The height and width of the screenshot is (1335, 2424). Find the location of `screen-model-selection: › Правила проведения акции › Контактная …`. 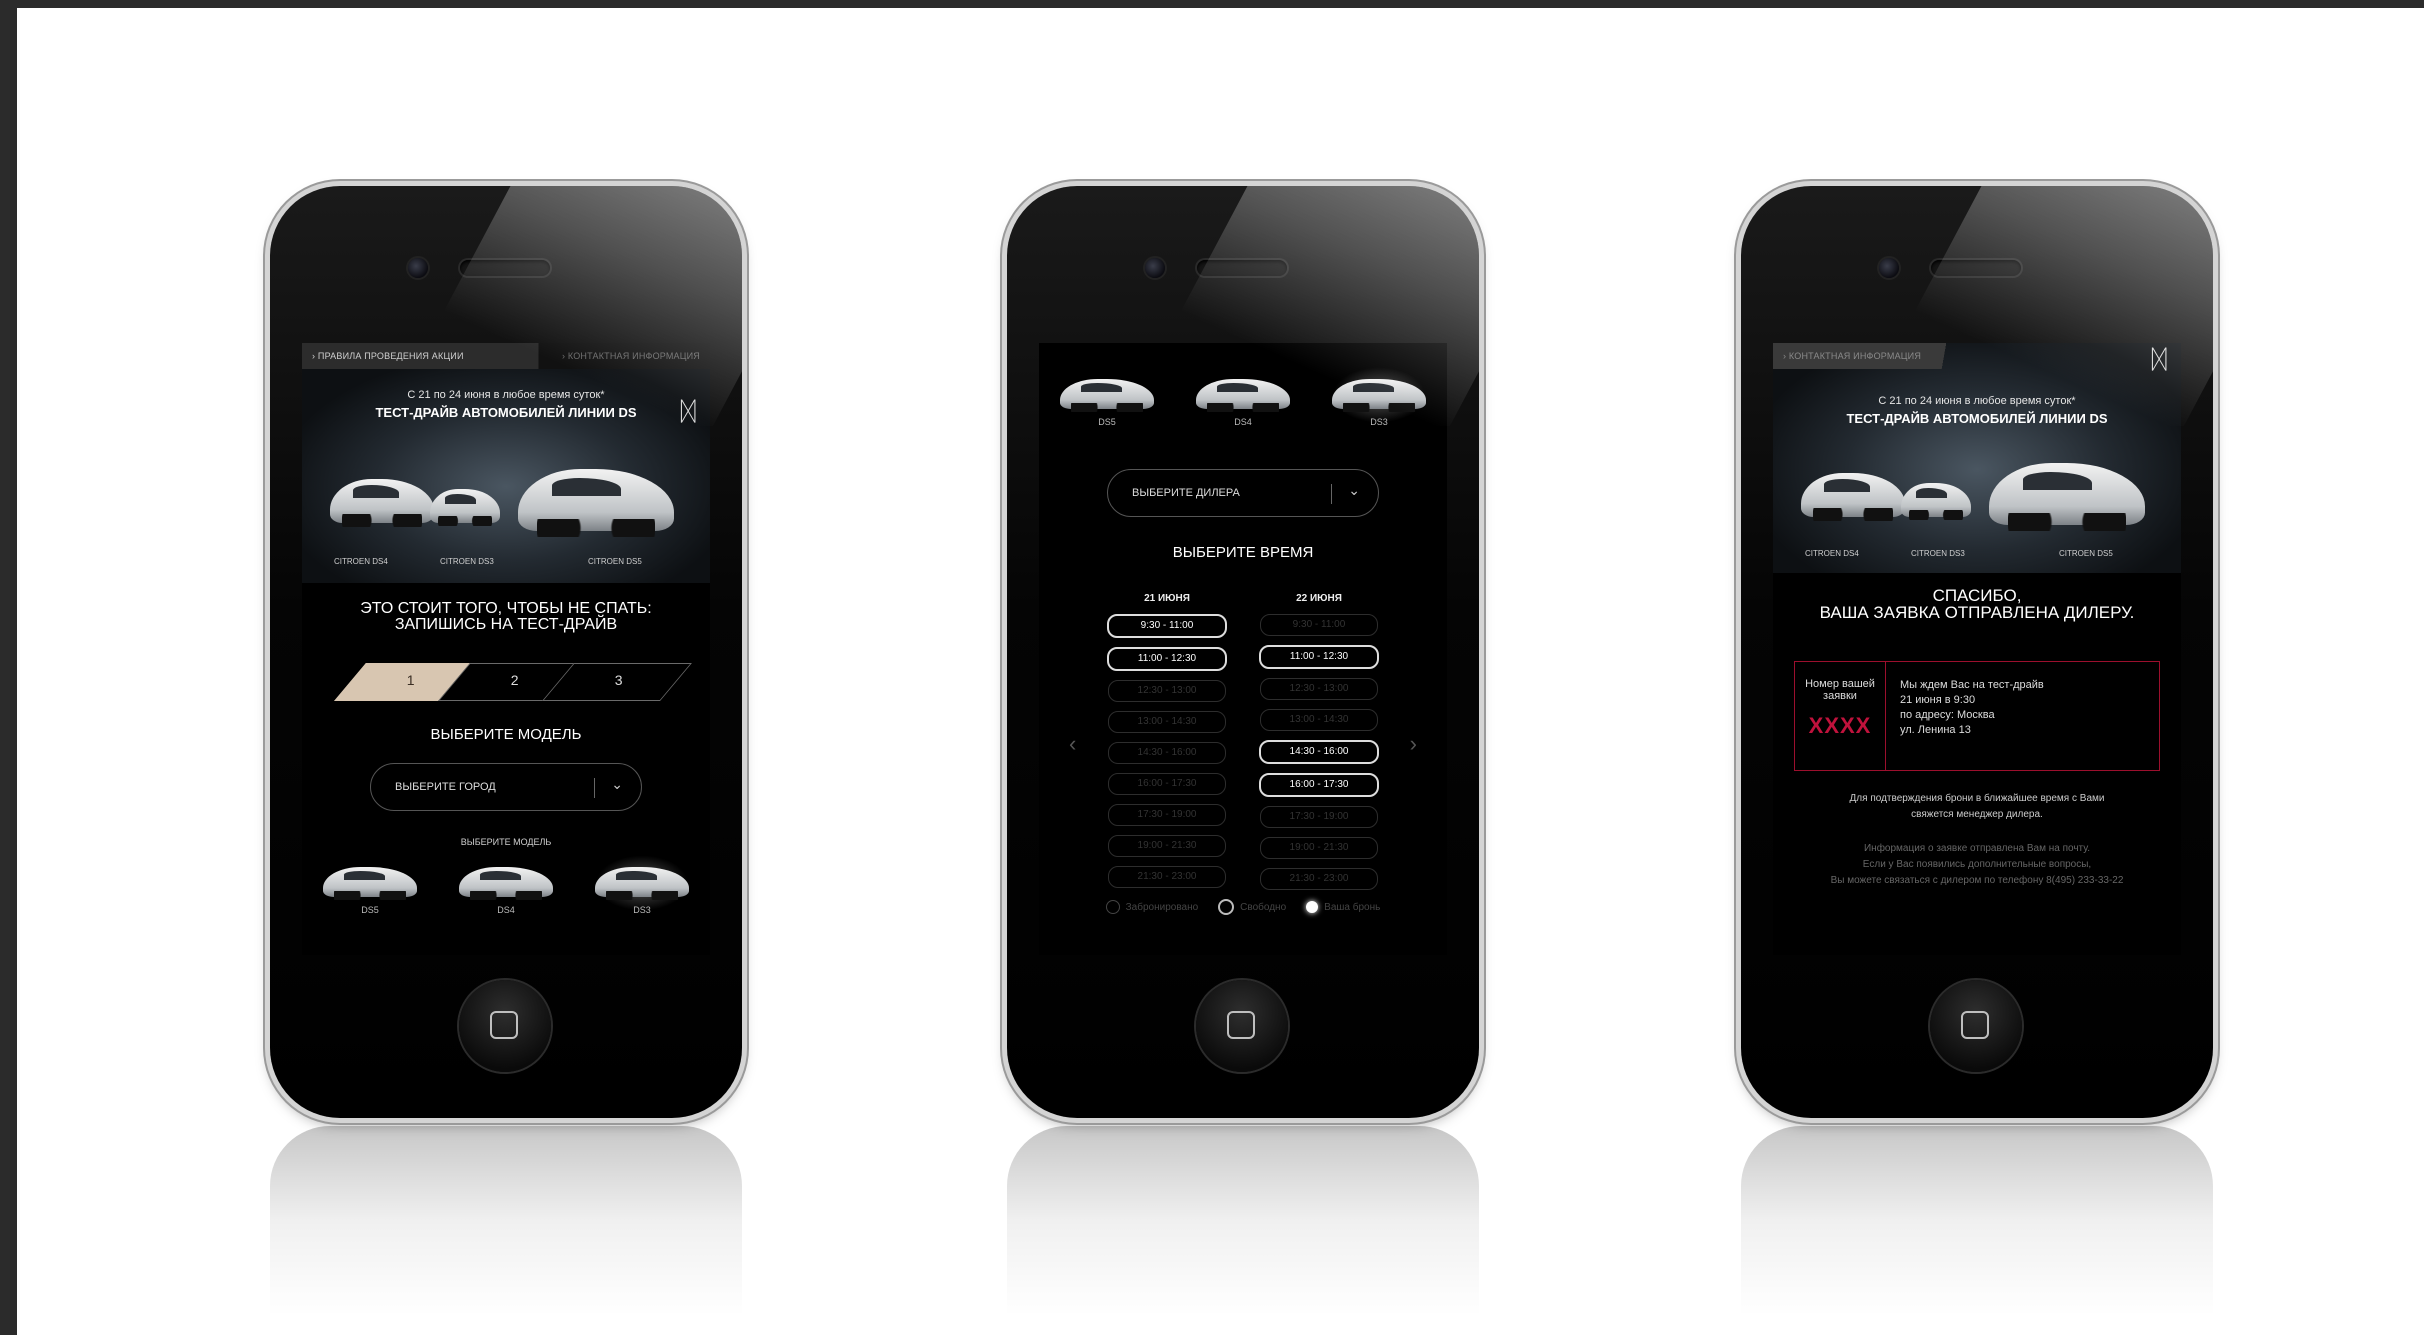

screen-model-selection: › Правила проведения акции › Контактная … is located at coordinates (506, 649).